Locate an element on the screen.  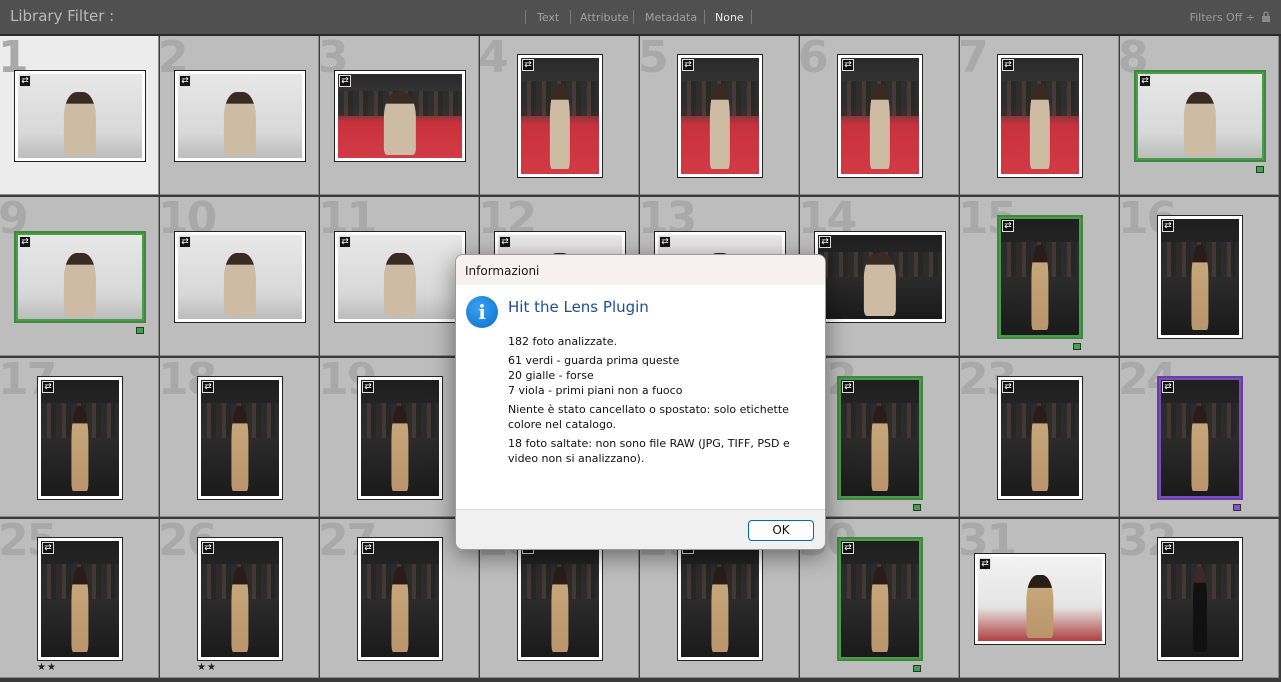
grid-cell: 32 ⇄ is located at coordinates (1199, 598).